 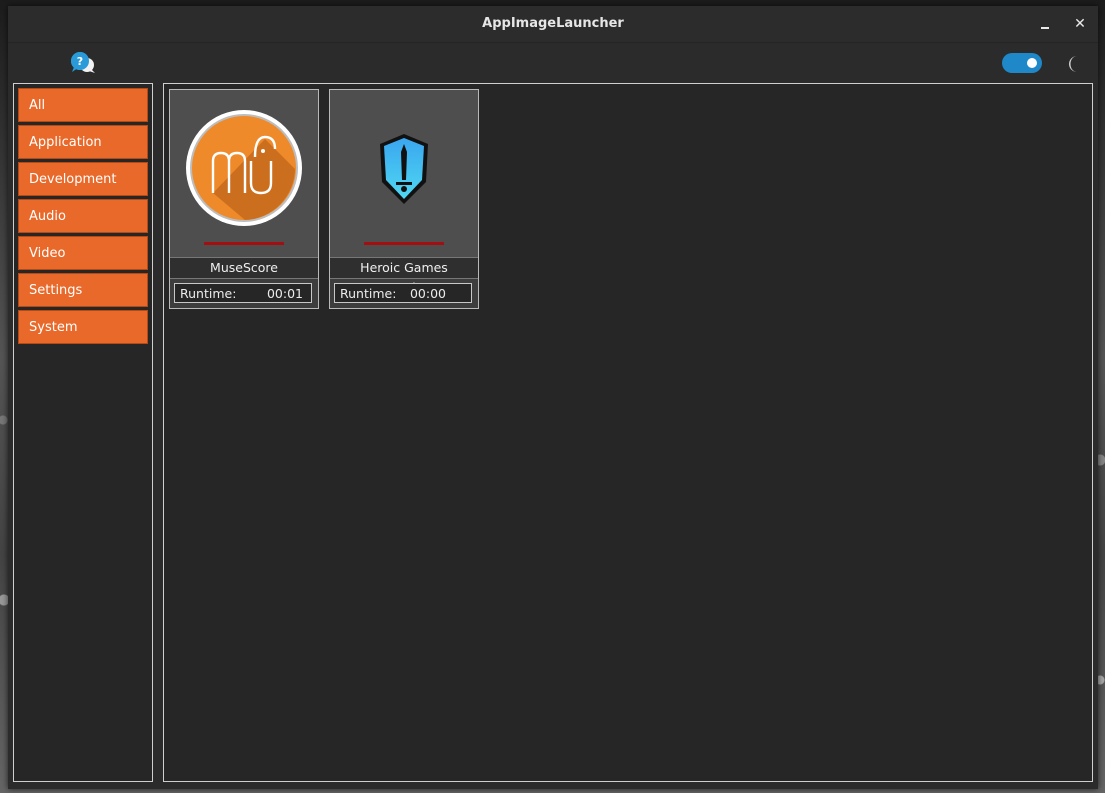 What do you see at coordinates (244, 268) in the screenshot?
I see `app-name: MuseScore` at bounding box center [244, 268].